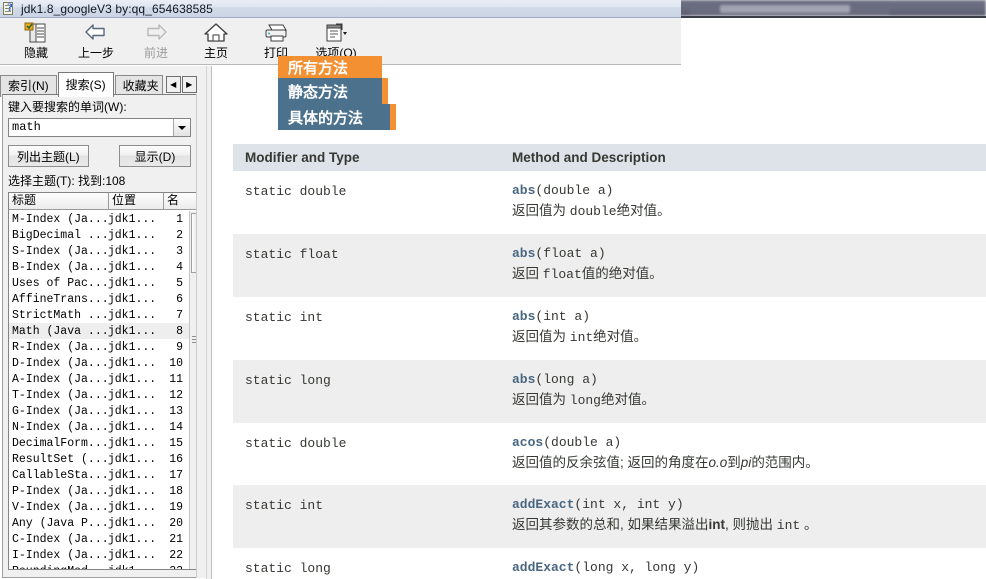  I want to click on results-row: R-Index (Ja... jdk1... 9, so click(99, 347).